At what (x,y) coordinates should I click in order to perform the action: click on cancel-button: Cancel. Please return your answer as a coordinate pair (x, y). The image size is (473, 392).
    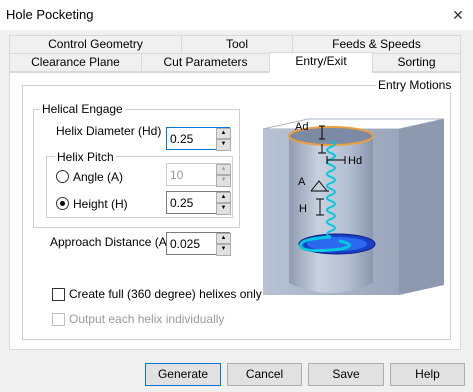
    Looking at the image, I should click on (264, 374).